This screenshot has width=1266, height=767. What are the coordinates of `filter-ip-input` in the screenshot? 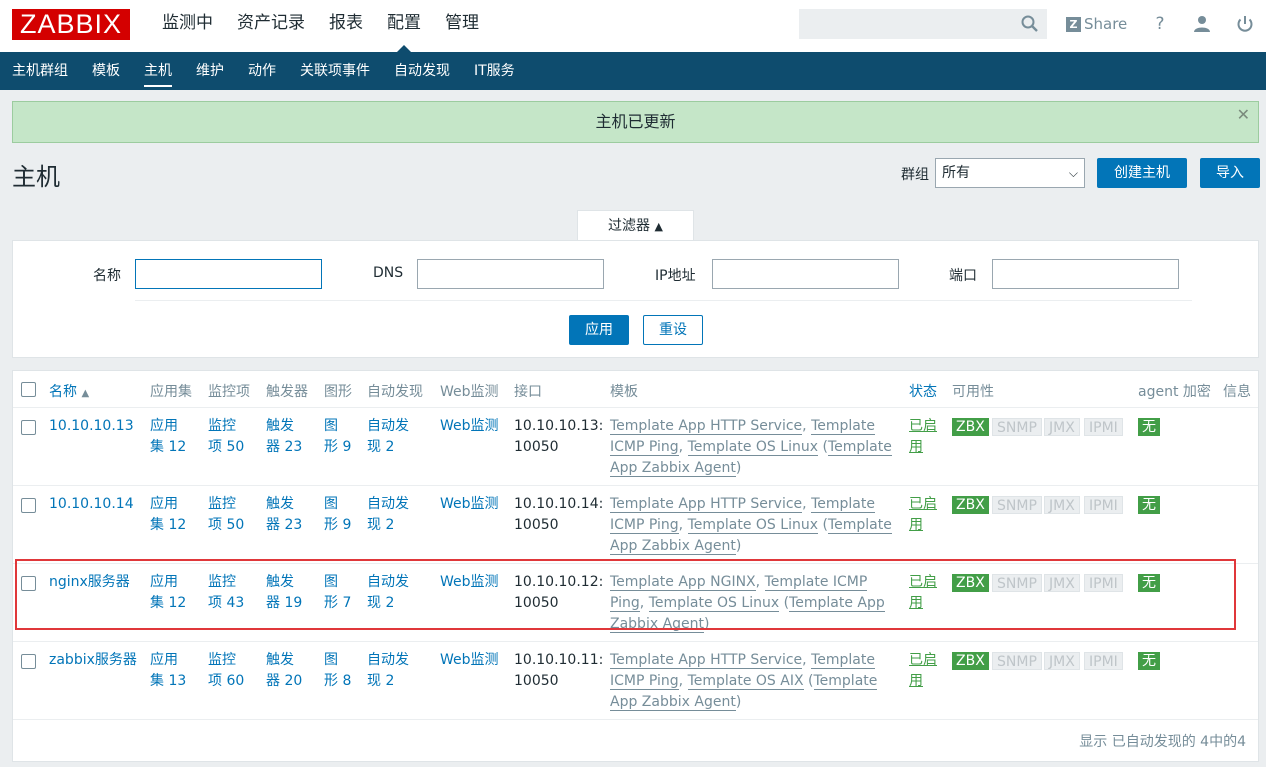 It's located at (805, 274).